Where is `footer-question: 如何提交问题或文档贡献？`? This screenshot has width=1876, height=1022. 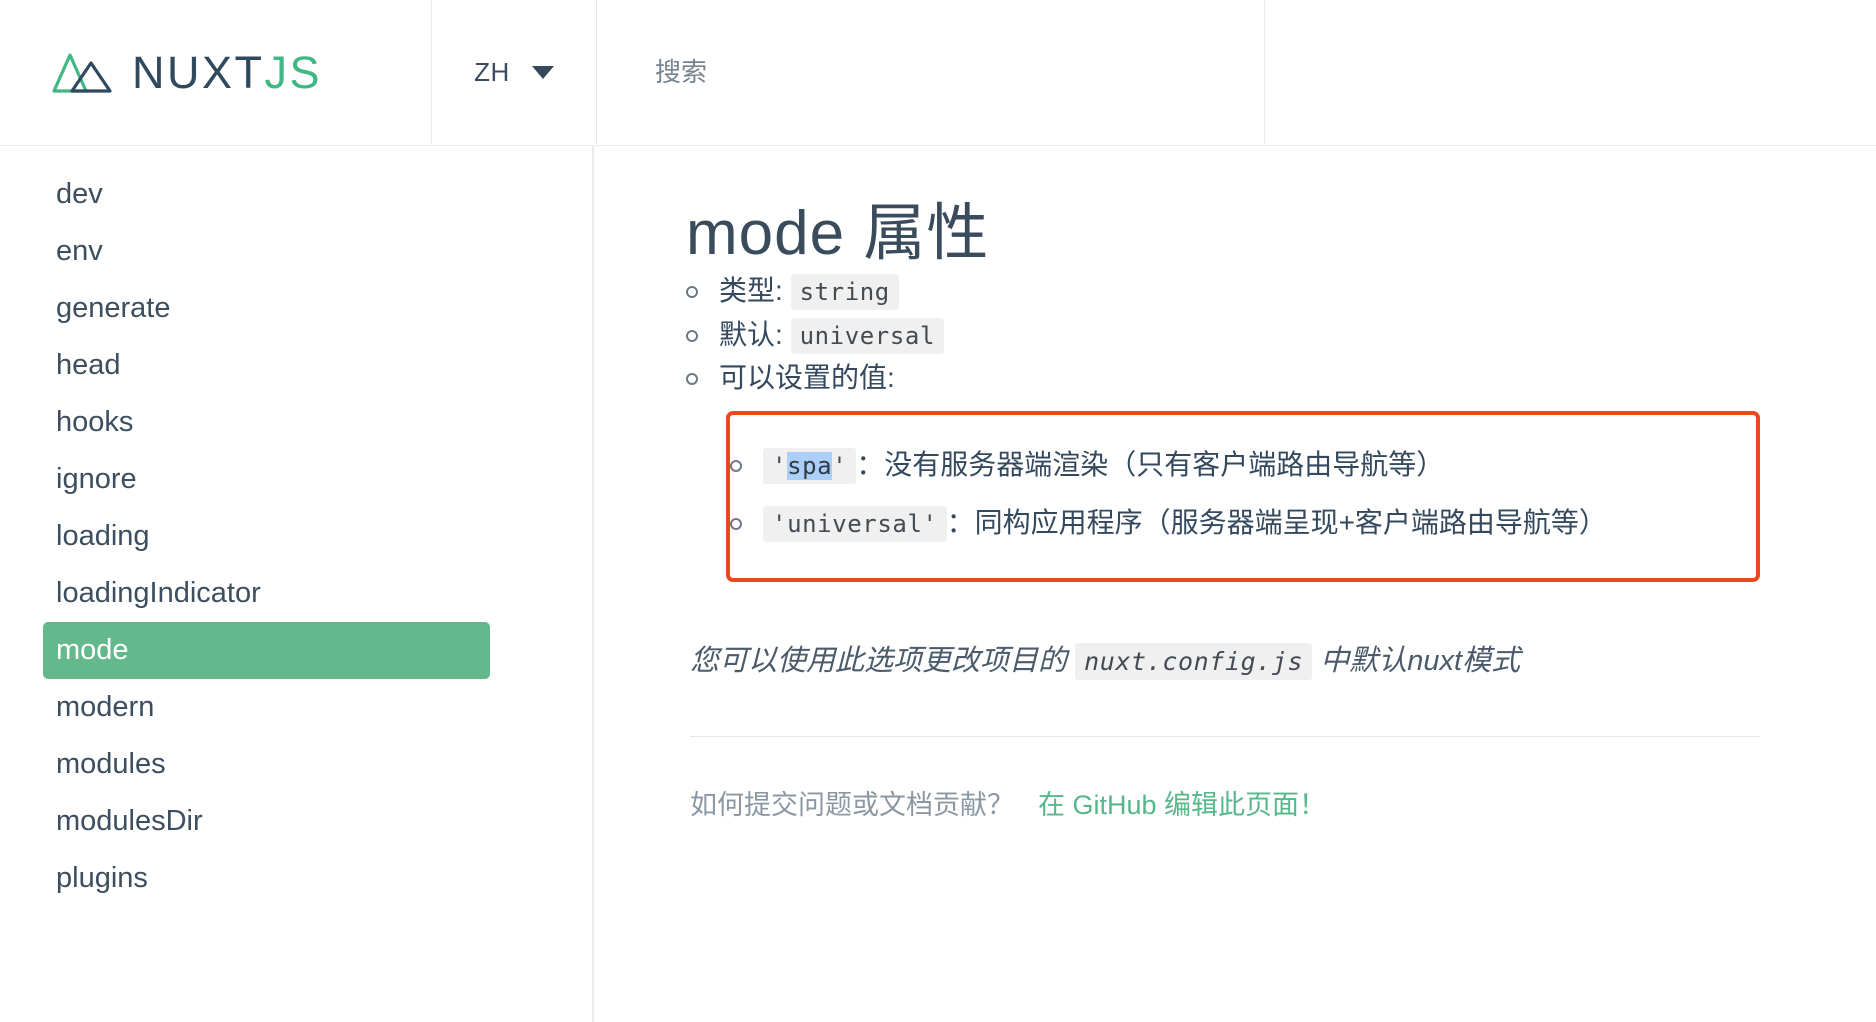
footer-question: 如何提交问题或文档贡献？ is located at coordinates (852, 804).